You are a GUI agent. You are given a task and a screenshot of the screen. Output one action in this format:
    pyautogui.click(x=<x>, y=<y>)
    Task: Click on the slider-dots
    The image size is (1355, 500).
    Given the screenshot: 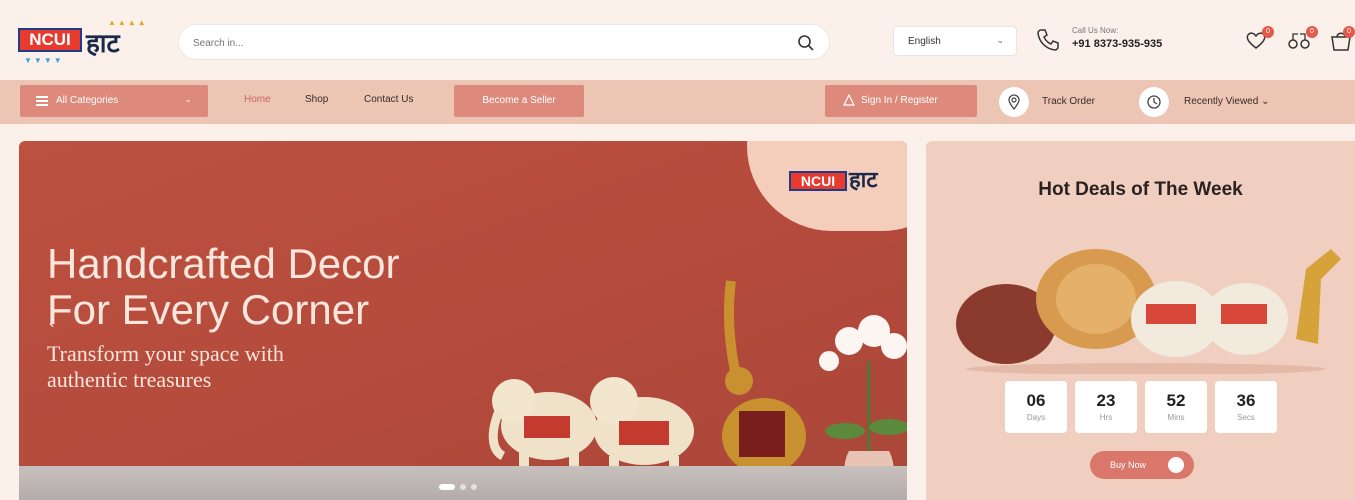 What is the action you would take?
    pyautogui.click(x=460, y=486)
    